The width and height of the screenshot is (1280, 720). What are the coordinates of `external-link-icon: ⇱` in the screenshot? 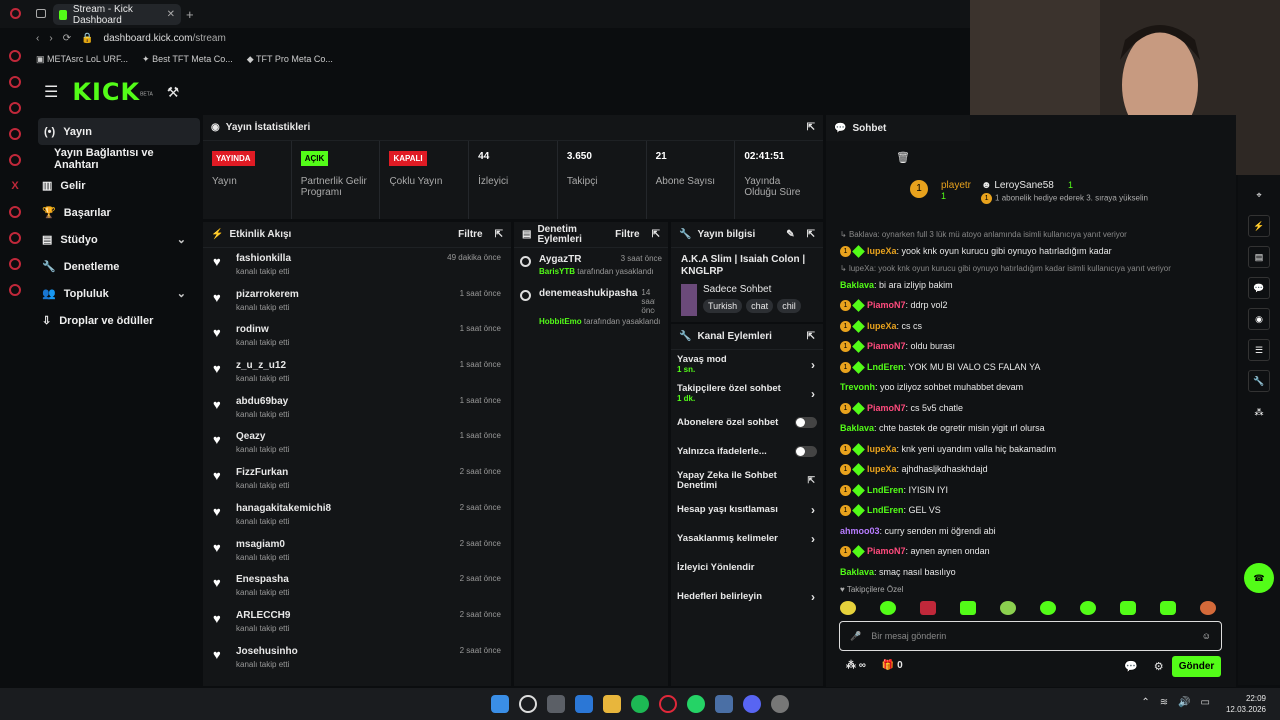 It's located at (811, 480).